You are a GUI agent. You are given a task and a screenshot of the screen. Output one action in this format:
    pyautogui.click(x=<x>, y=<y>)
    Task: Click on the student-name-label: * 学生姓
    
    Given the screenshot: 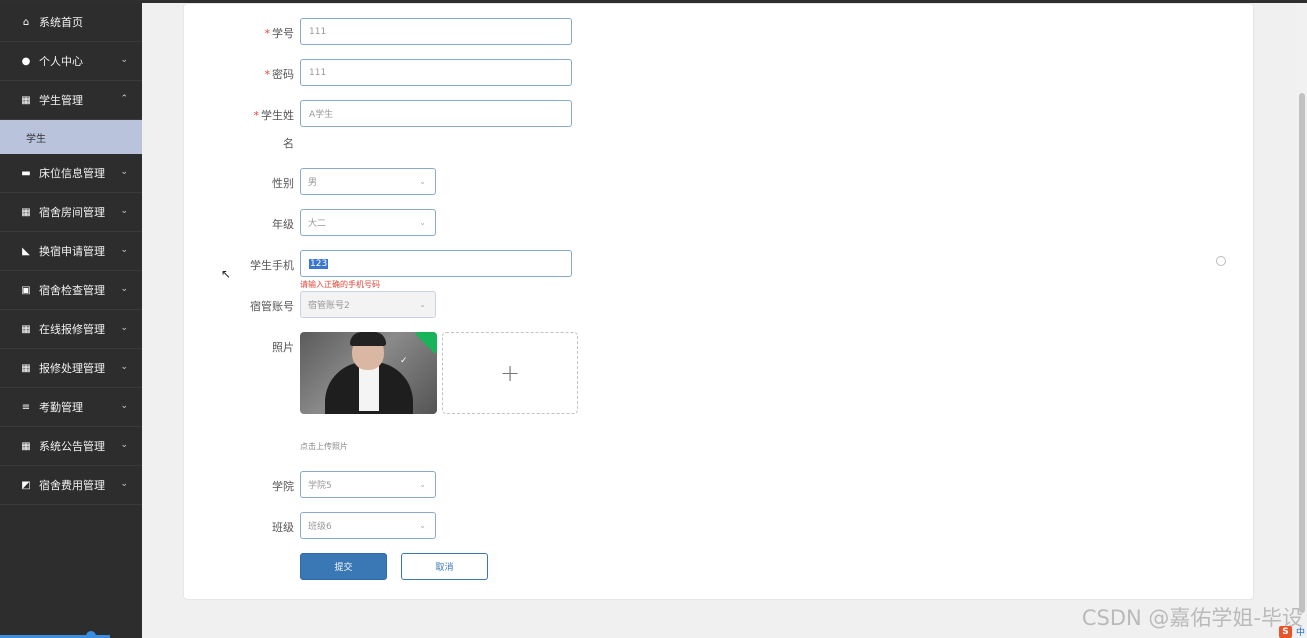 What is the action you would take?
    pyautogui.click(x=274, y=115)
    